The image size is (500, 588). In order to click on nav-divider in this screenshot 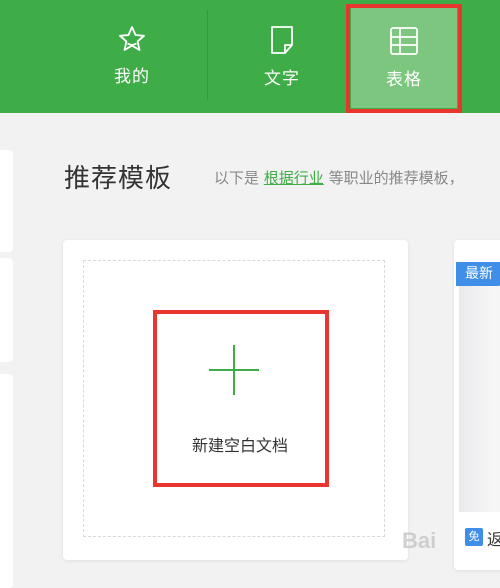, I will do `click(207, 55)`.